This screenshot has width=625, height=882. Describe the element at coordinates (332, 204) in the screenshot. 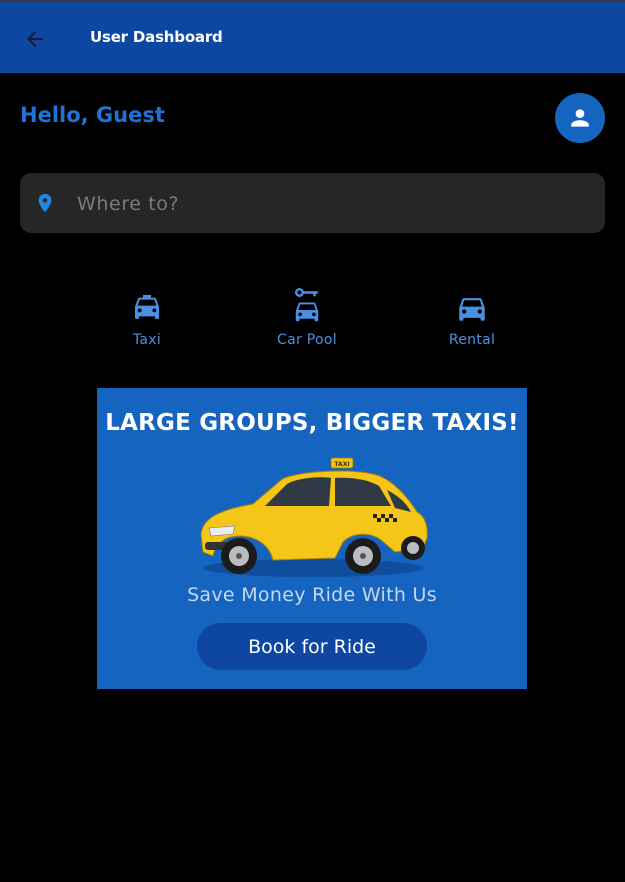

I see `destination-search-input` at that location.